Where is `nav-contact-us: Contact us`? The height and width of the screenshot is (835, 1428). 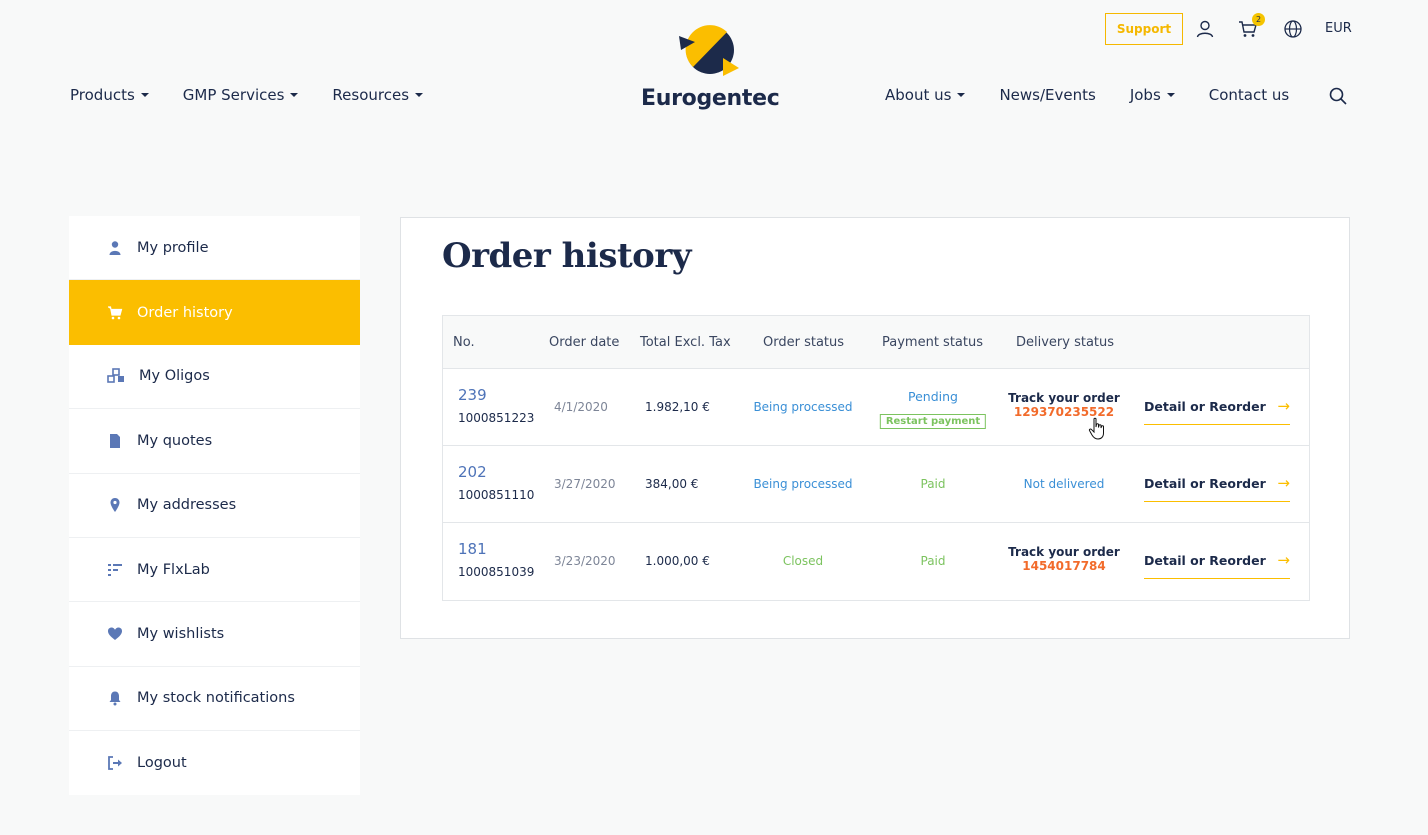
nav-contact-us: Contact us is located at coordinates (1249, 95).